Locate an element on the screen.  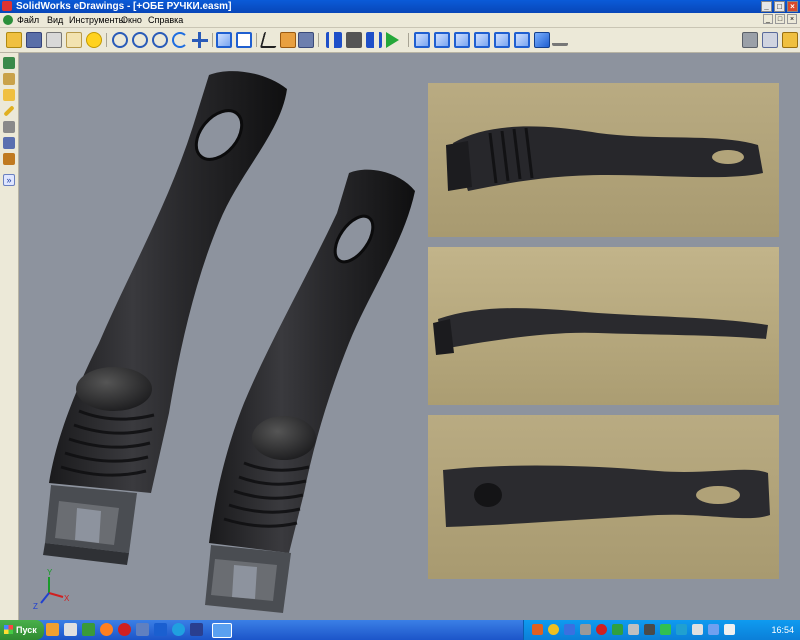
axis-x-label: X is located at coordinates (67, 598).